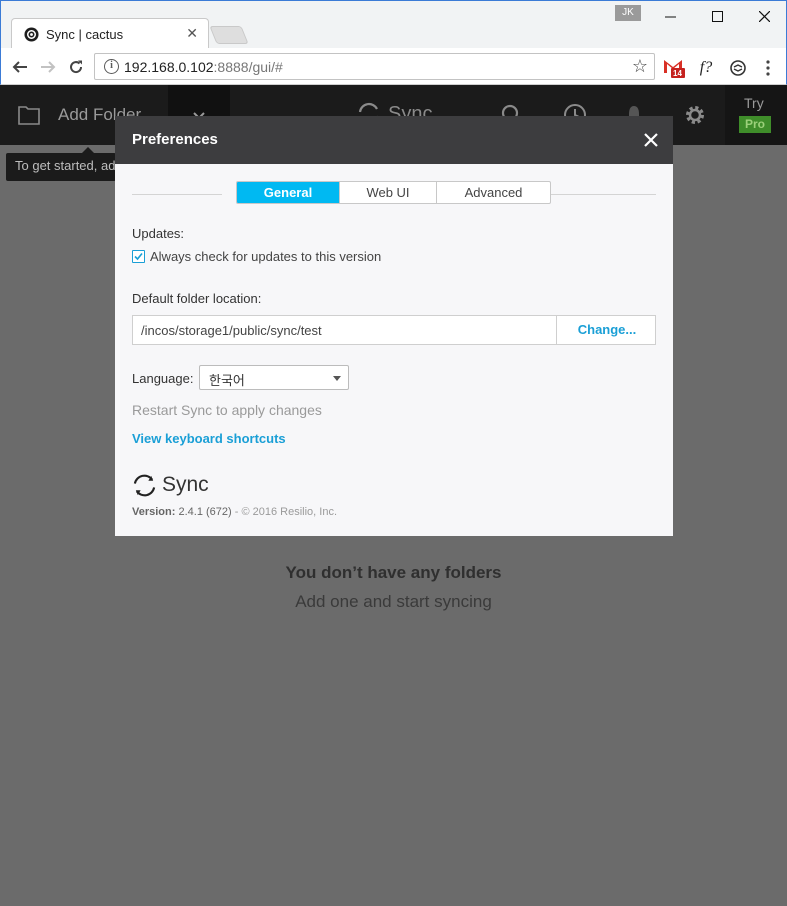  What do you see at coordinates (755, 124) in the screenshot?
I see `pro-badge: Pro` at bounding box center [755, 124].